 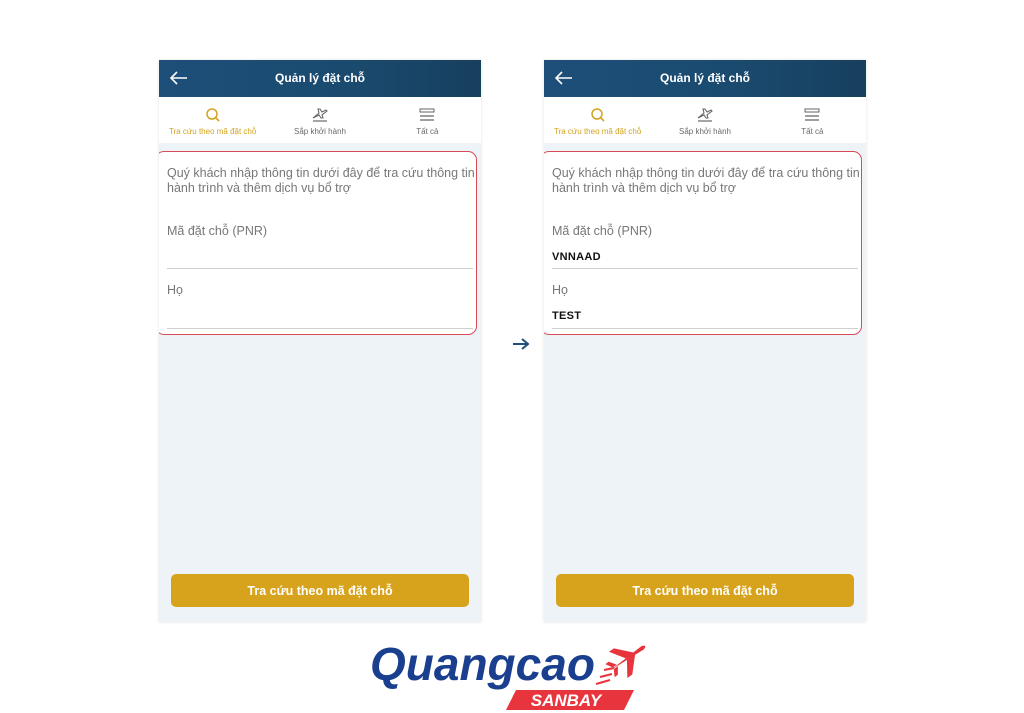 I want to click on surname-input: TEST, so click(x=705, y=316).